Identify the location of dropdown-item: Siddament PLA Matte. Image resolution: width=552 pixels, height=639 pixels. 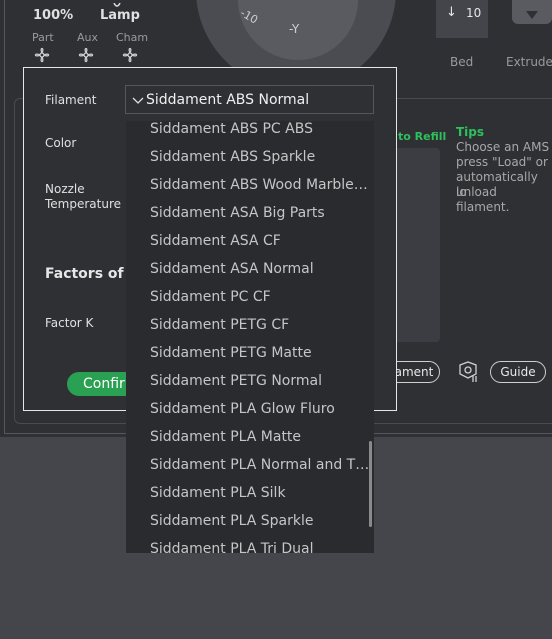
(259, 437).